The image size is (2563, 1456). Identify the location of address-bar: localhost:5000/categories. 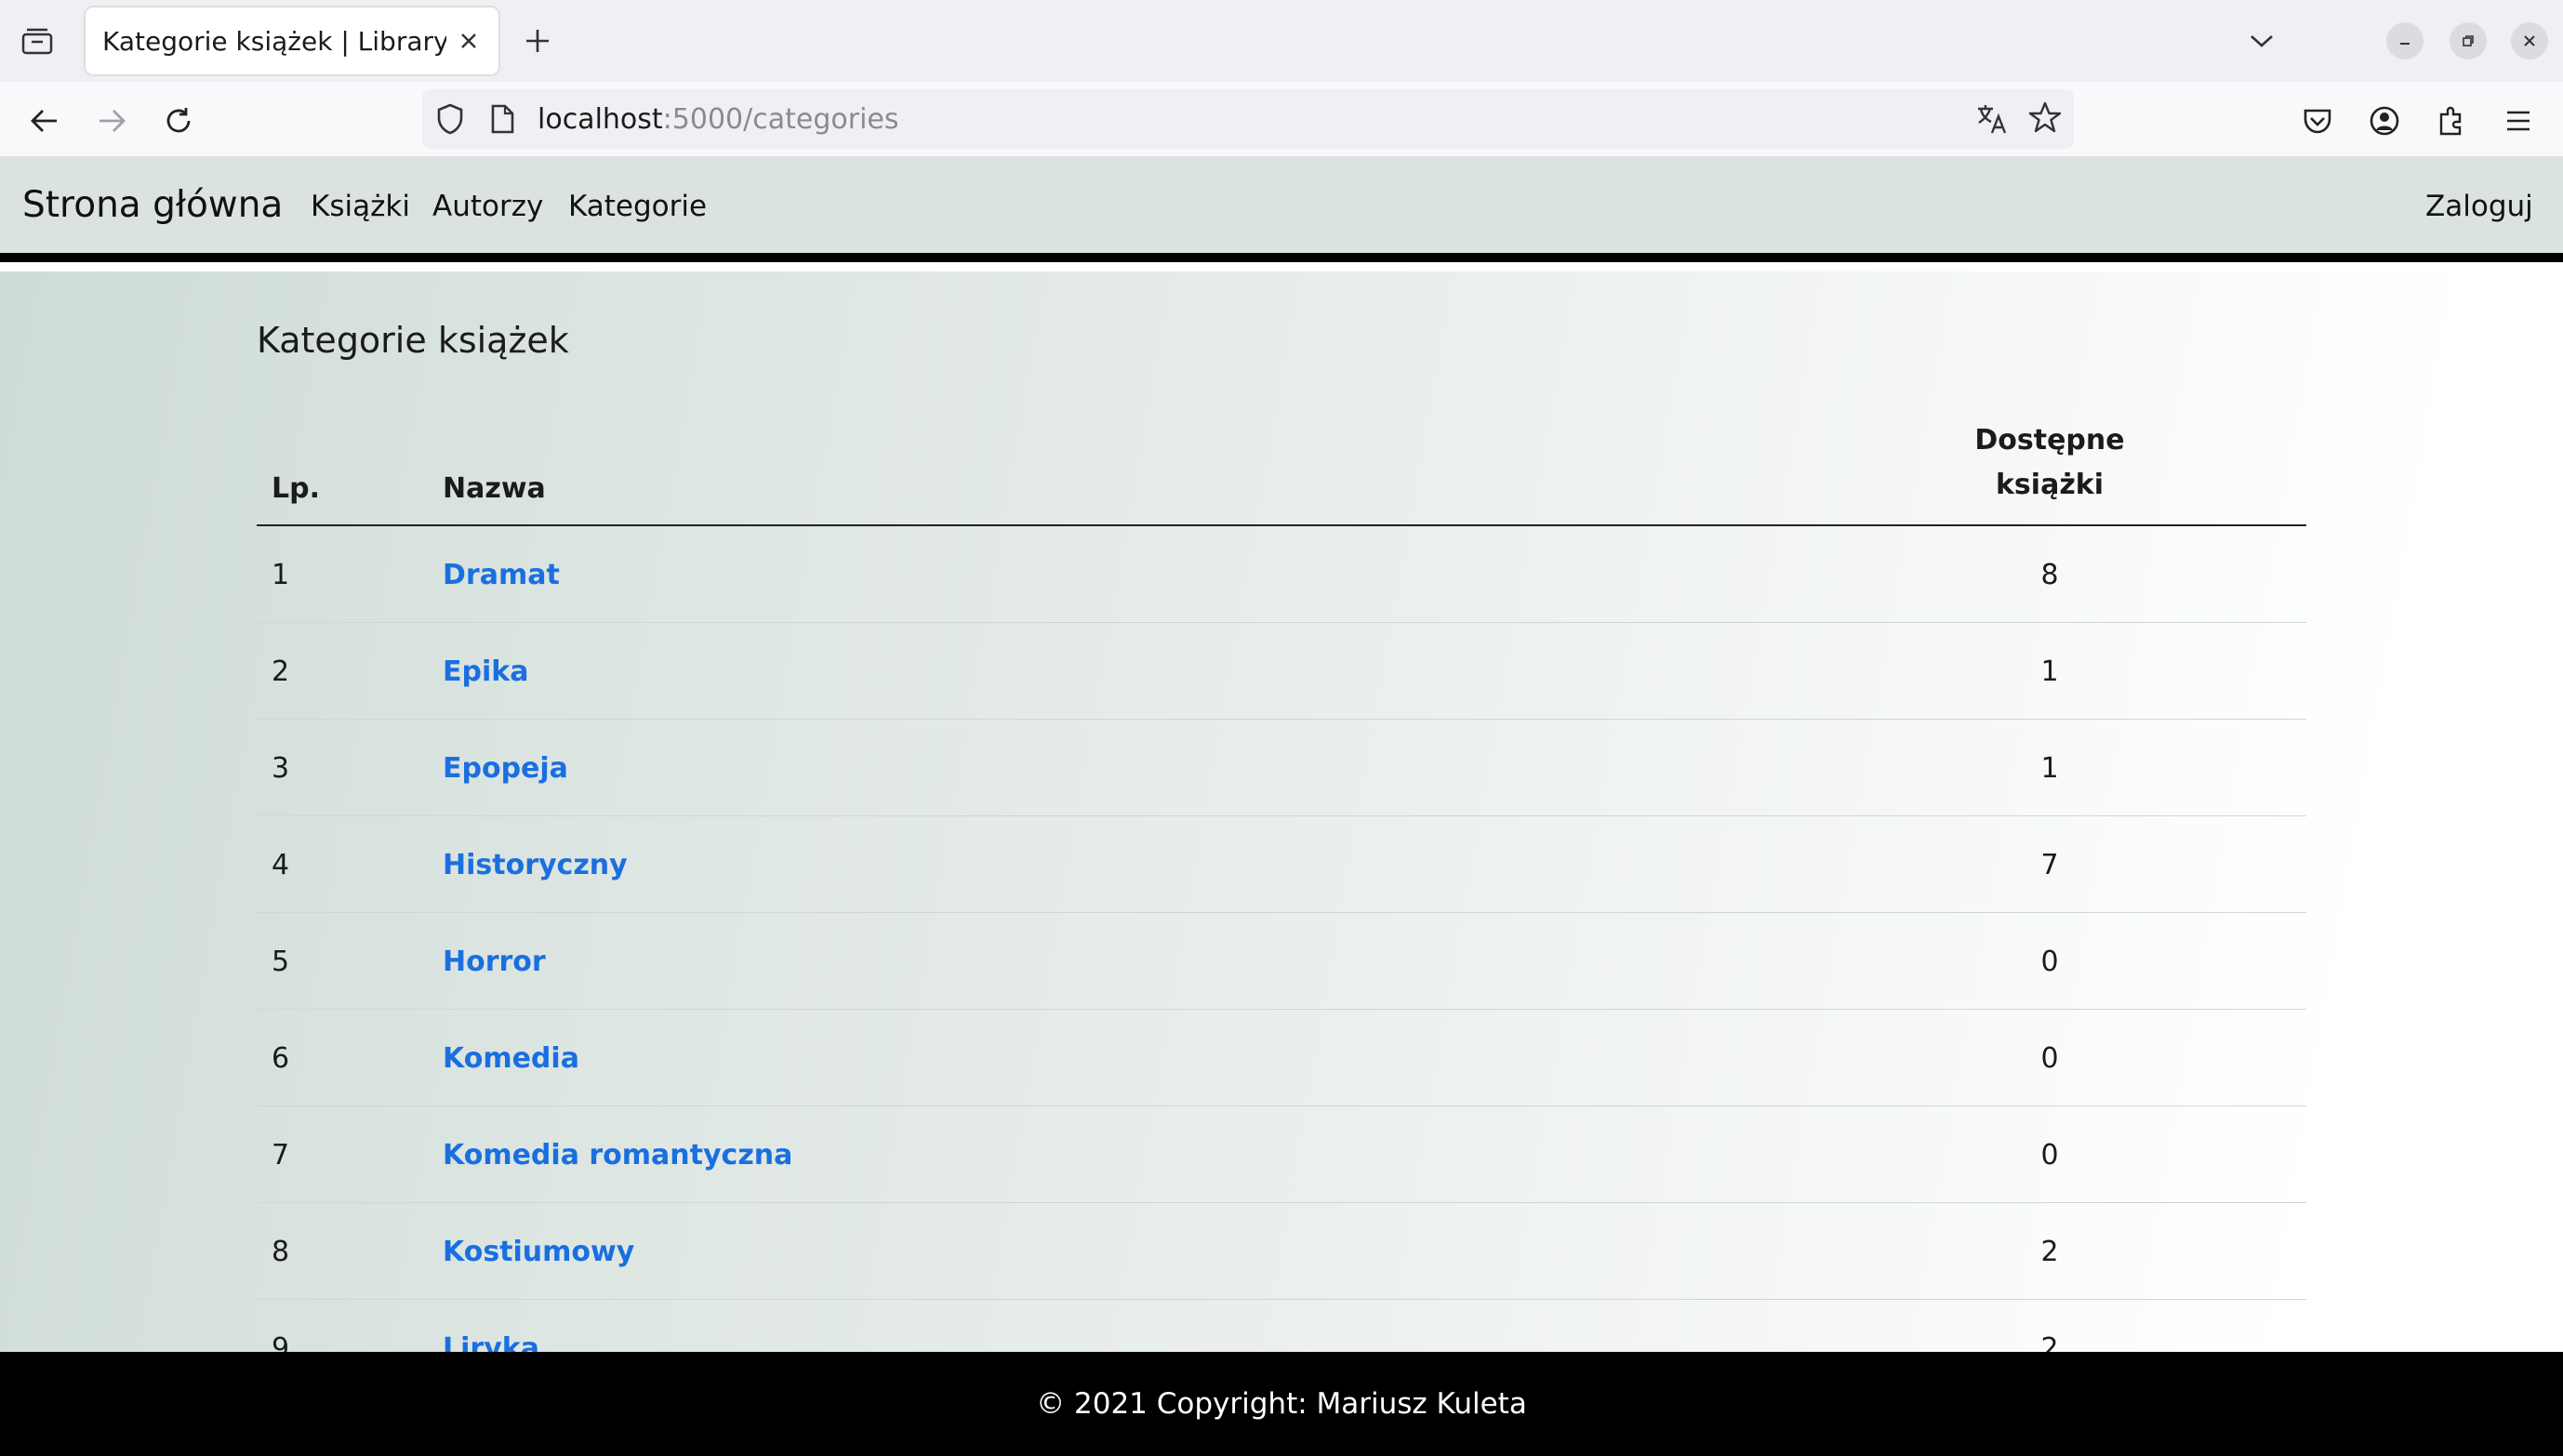
(1248, 119).